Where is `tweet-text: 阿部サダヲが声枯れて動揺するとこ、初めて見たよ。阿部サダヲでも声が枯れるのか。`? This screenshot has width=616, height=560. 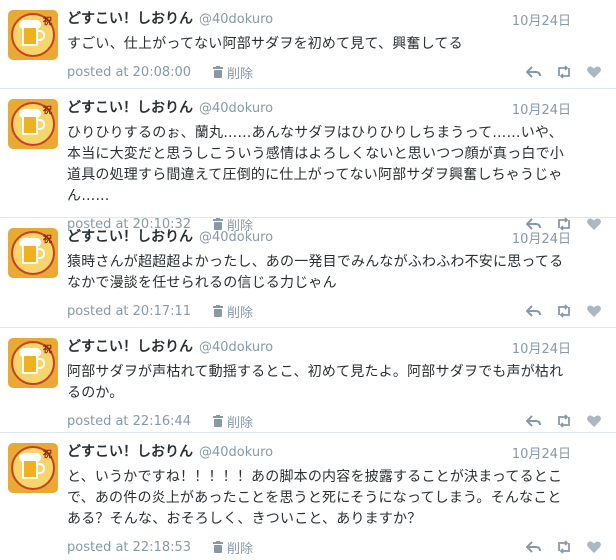 tweet-text: 阿部サダヲが声枯れて動揺するとこ、初めて見たよ。阿部サダヲでも声が枯れるのか。 is located at coordinates (315, 382).